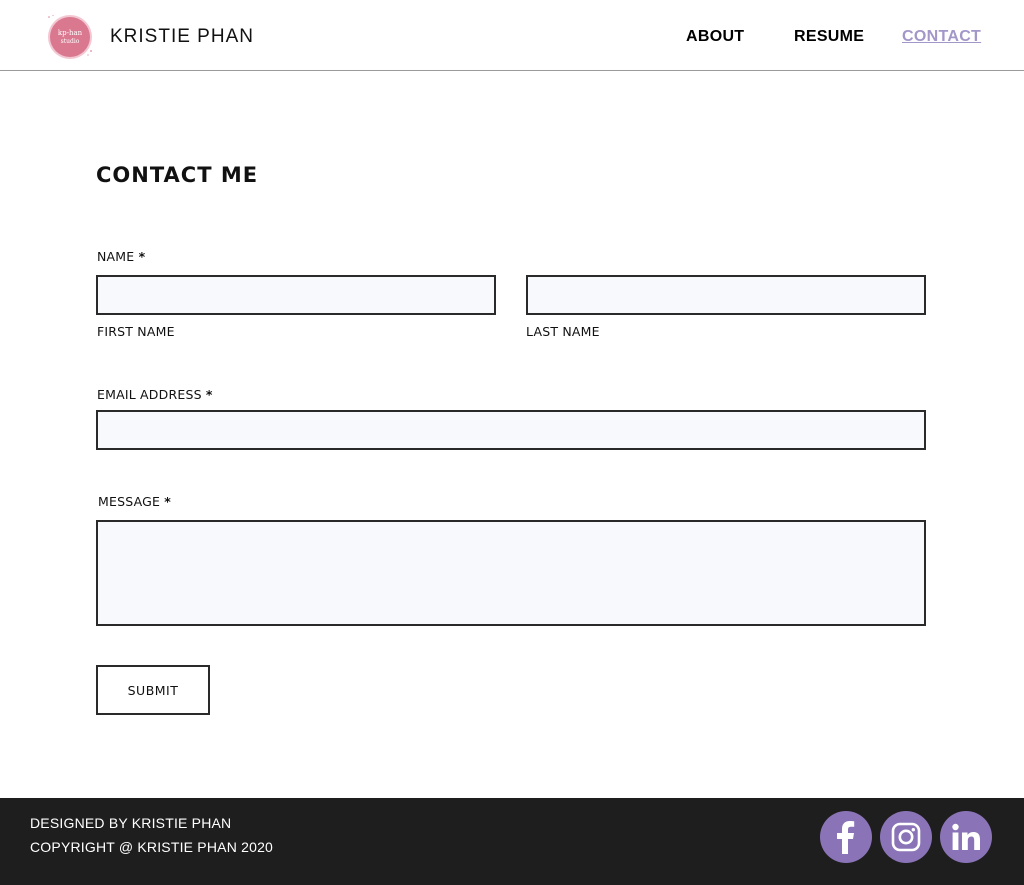 The image size is (1024, 885). What do you see at coordinates (153, 690) in the screenshot?
I see `submit-button: SUBMIT` at bounding box center [153, 690].